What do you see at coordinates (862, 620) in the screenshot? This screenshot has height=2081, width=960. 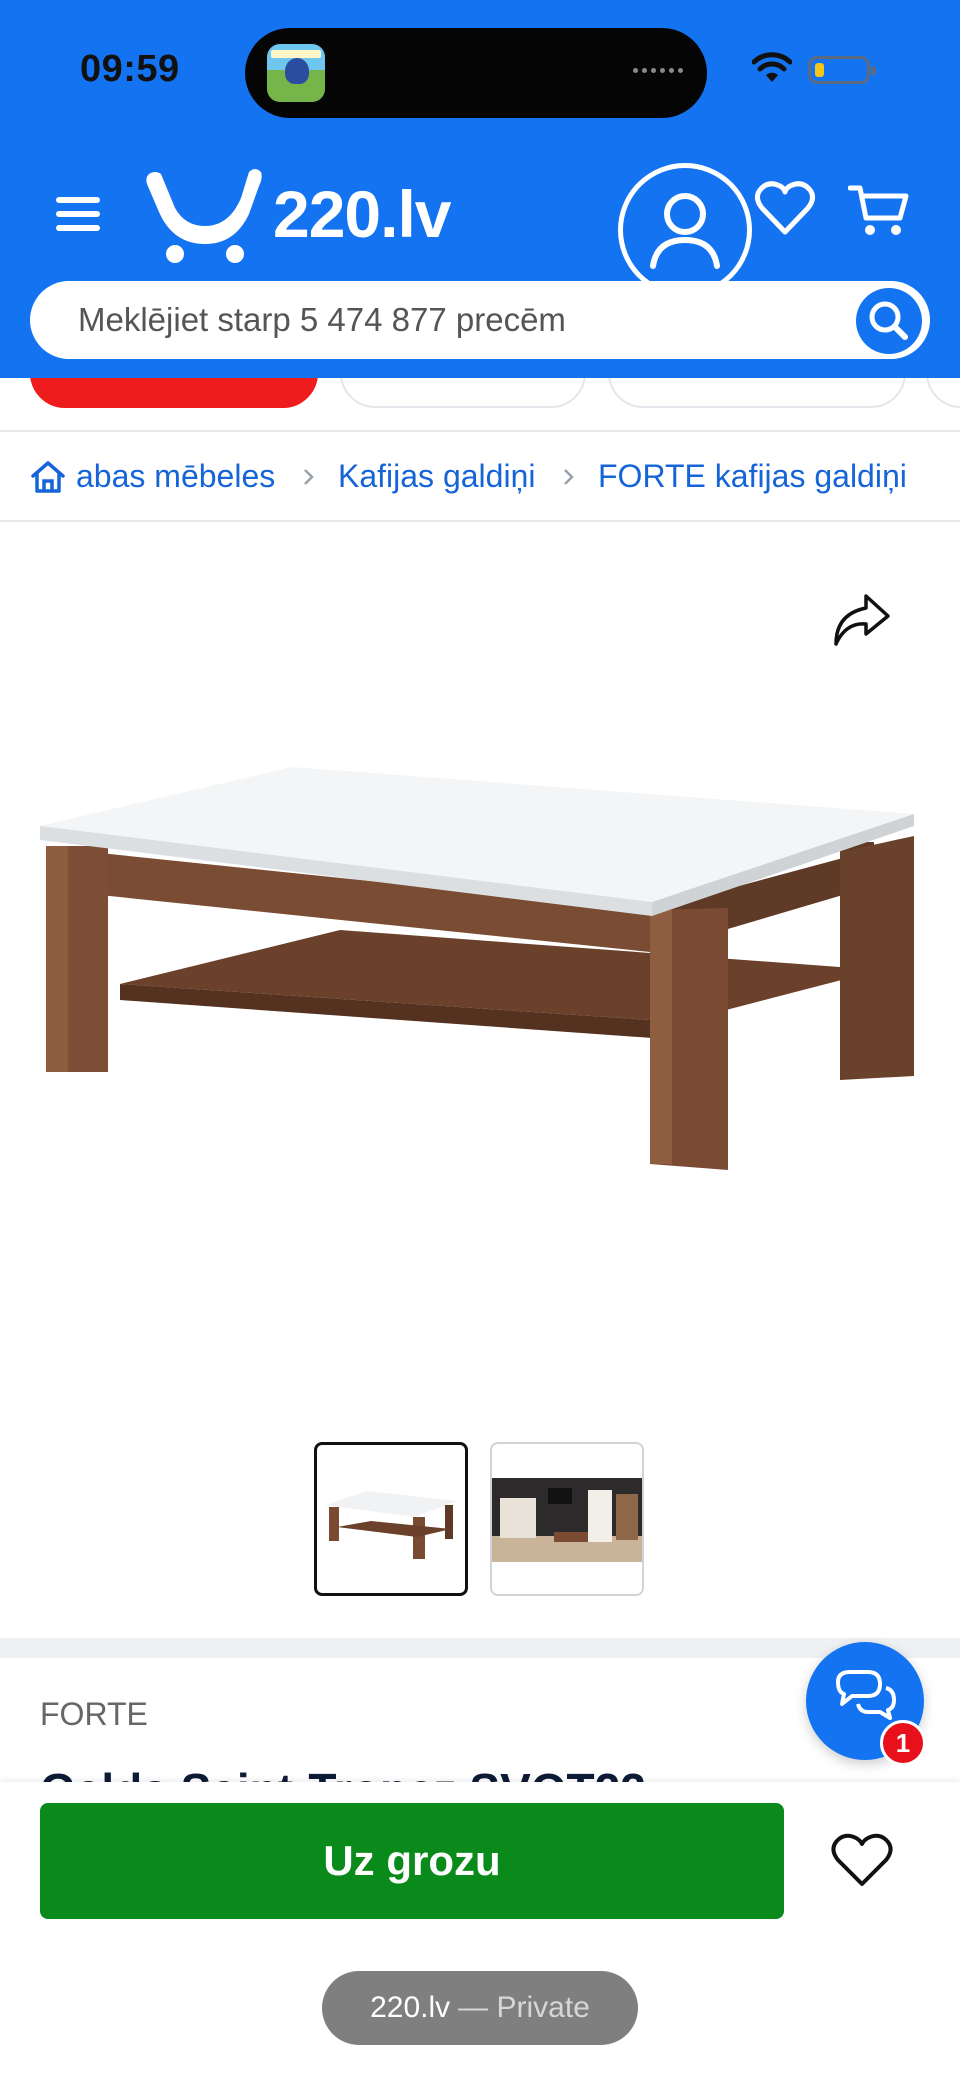 I see `share-icon` at bounding box center [862, 620].